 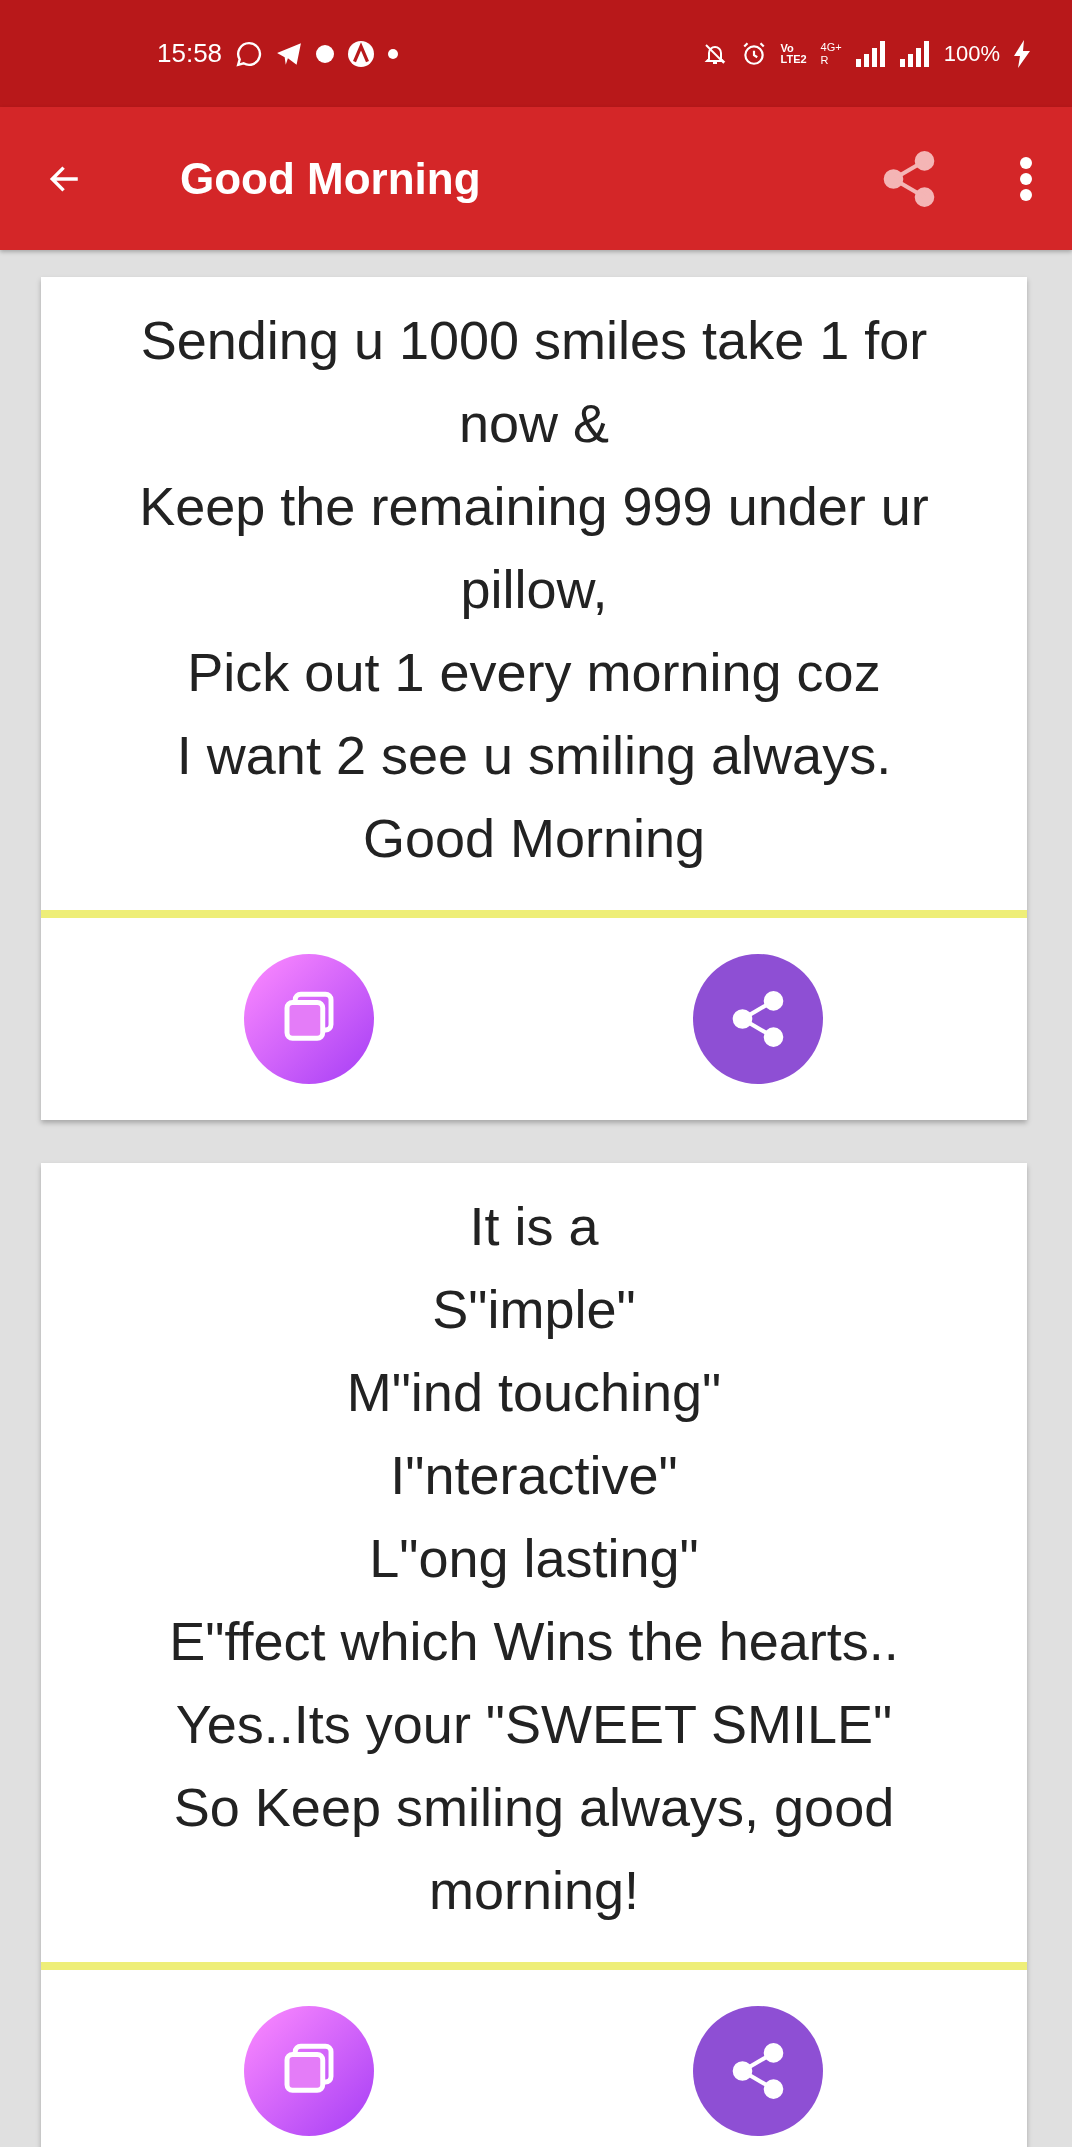 I want to click on battery-percent: 100%, so click(x=971, y=53).